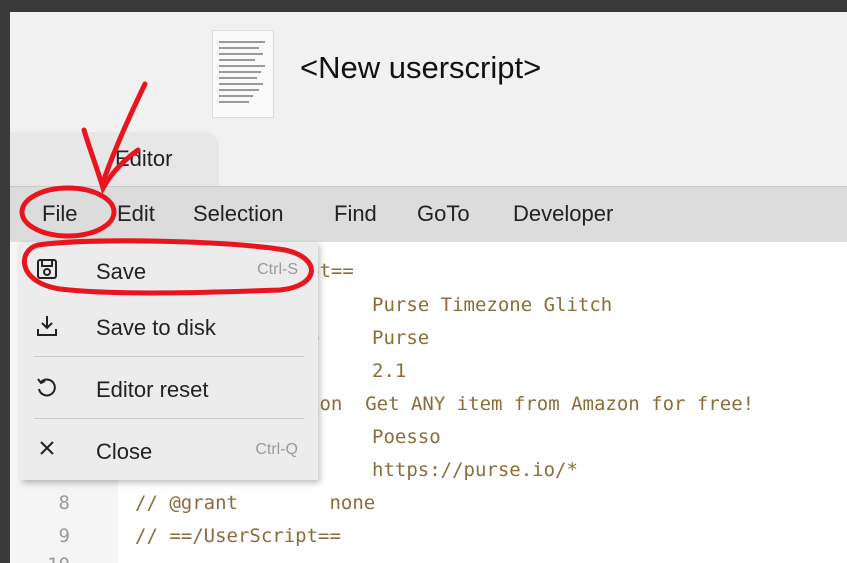  Describe the element at coordinates (238, 536) in the screenshot. I see `code-line: // ==/UserScript==` at that location.